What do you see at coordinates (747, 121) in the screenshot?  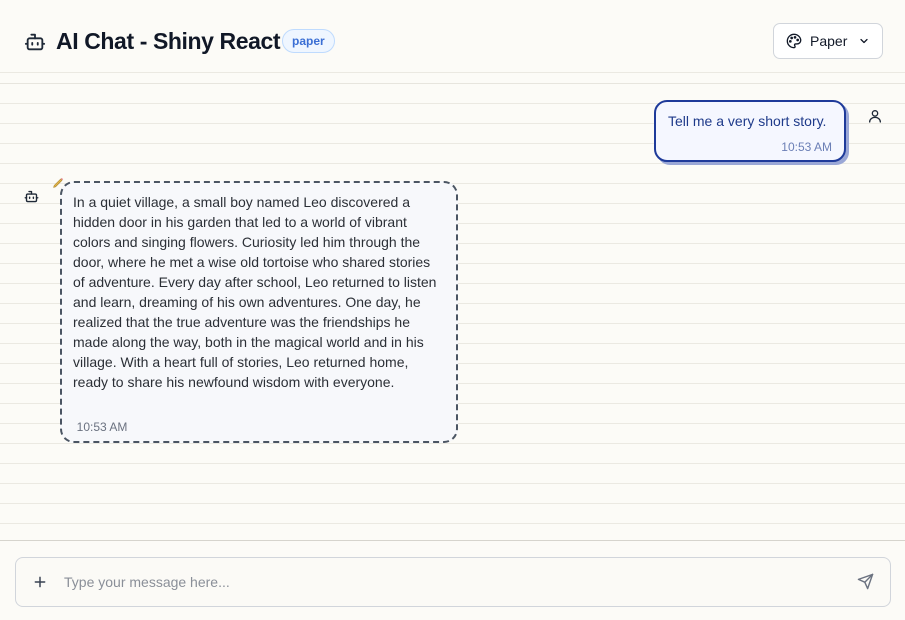 I see `user-message-text: Tell me a very short story.` at bounding box center [747, 121].